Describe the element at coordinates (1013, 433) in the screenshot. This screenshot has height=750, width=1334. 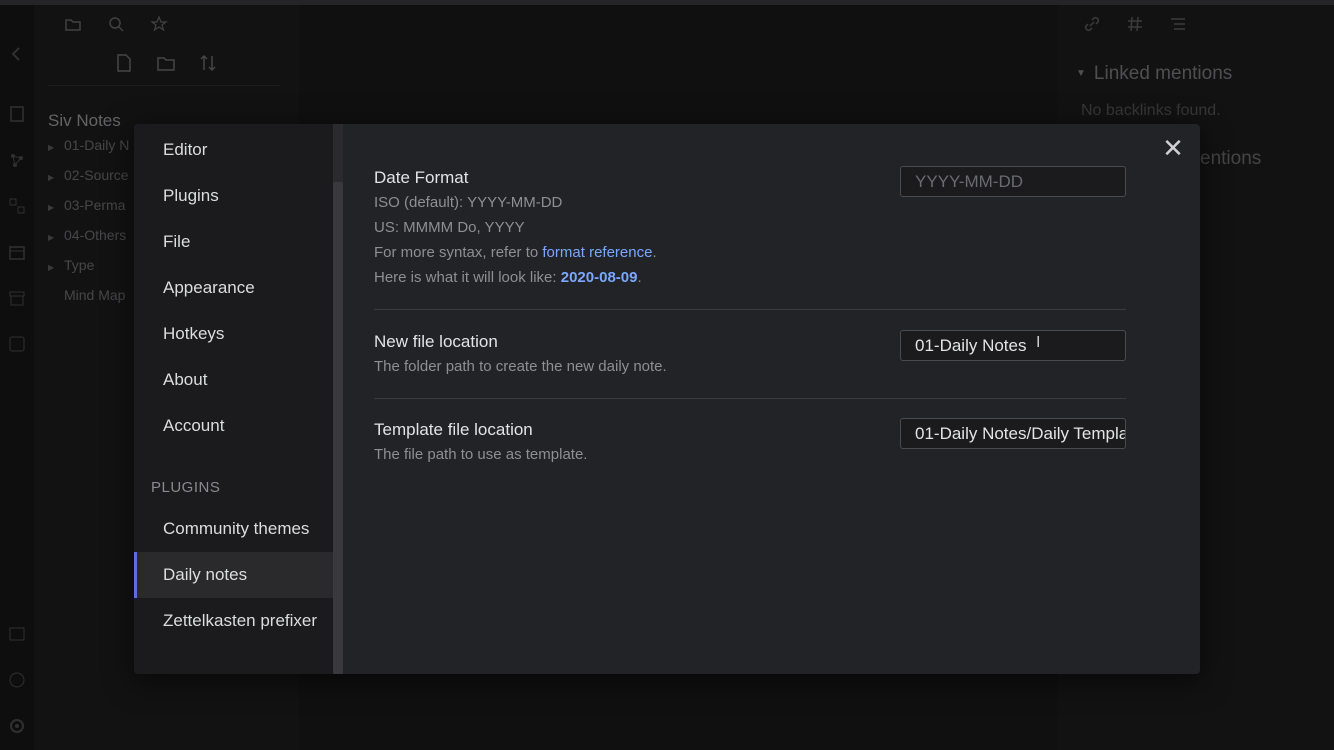
I see `template-file-location-input: 01-Daily Notes/Daily Template` at that location.